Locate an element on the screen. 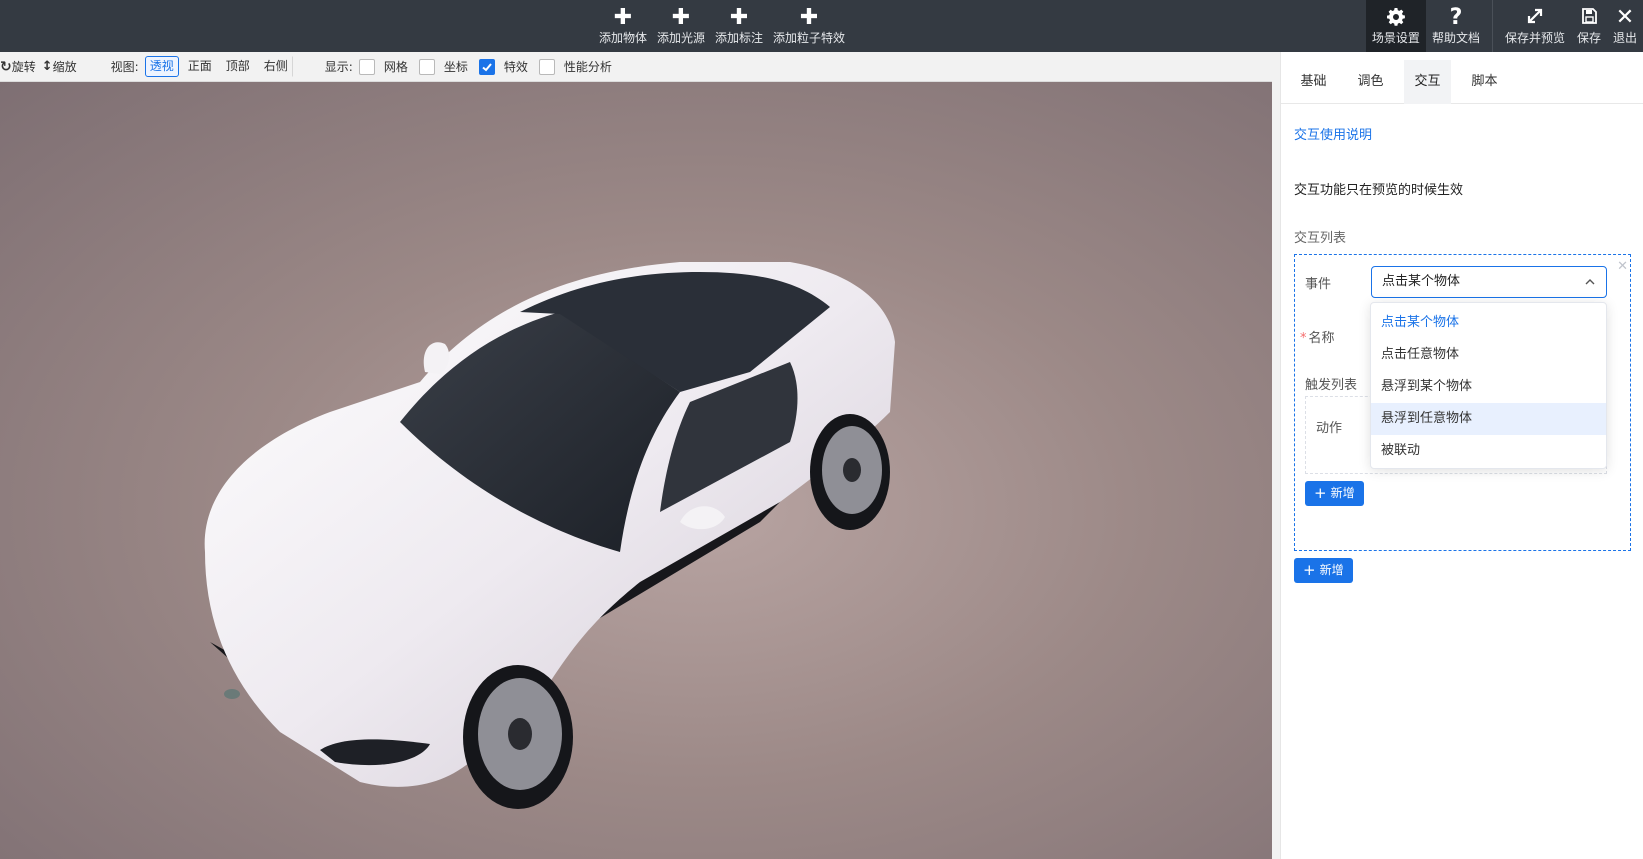  exit-button: ✕ 退出 is located at coordinates (1625, 26).